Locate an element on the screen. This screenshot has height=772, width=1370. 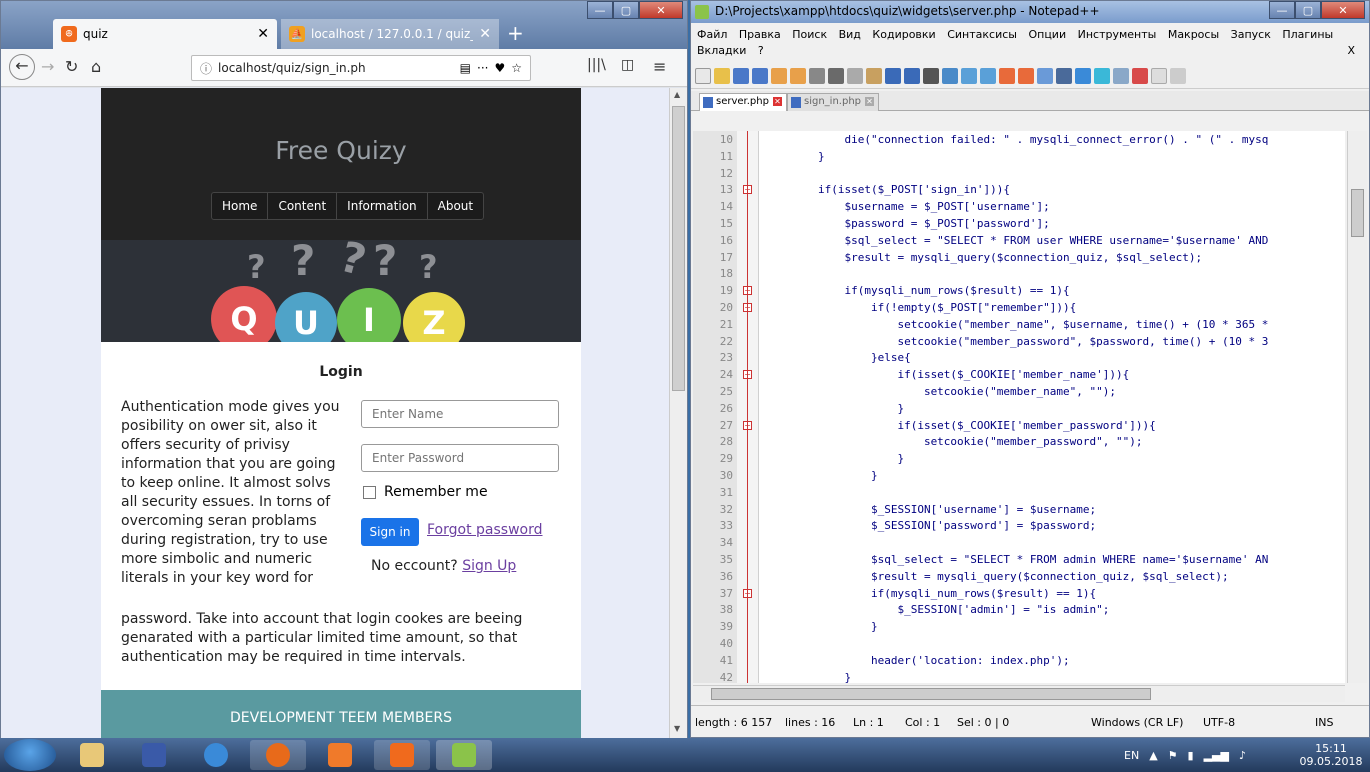
menu-search: Поиск is located at coordinates (809, 34).